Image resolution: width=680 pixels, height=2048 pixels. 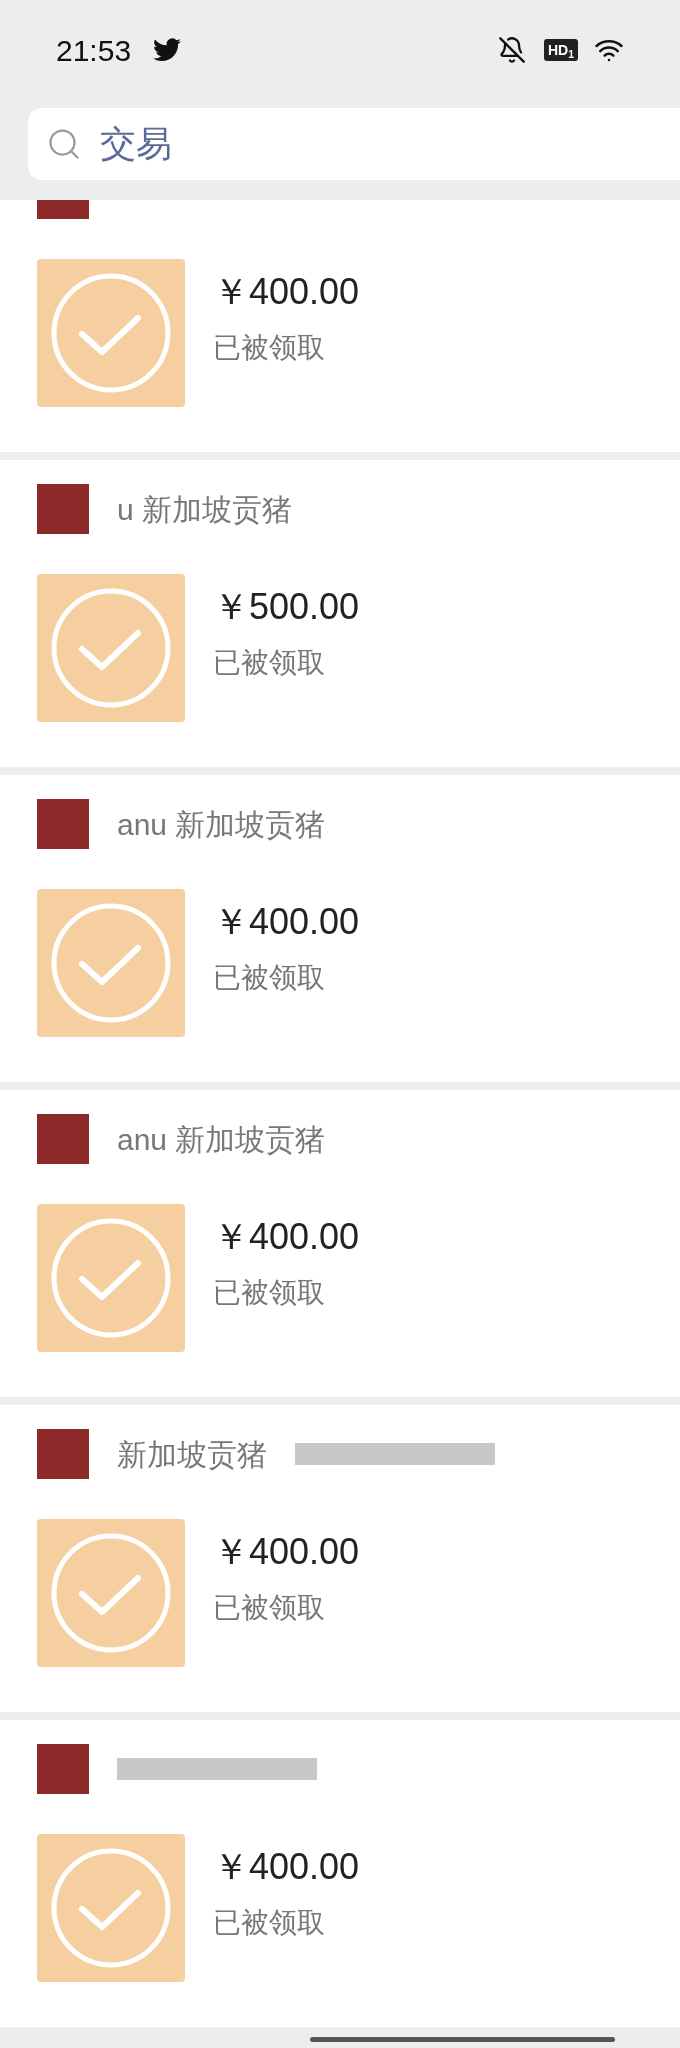 I want to click on bell-off-icon, so click(x=511, y=50).